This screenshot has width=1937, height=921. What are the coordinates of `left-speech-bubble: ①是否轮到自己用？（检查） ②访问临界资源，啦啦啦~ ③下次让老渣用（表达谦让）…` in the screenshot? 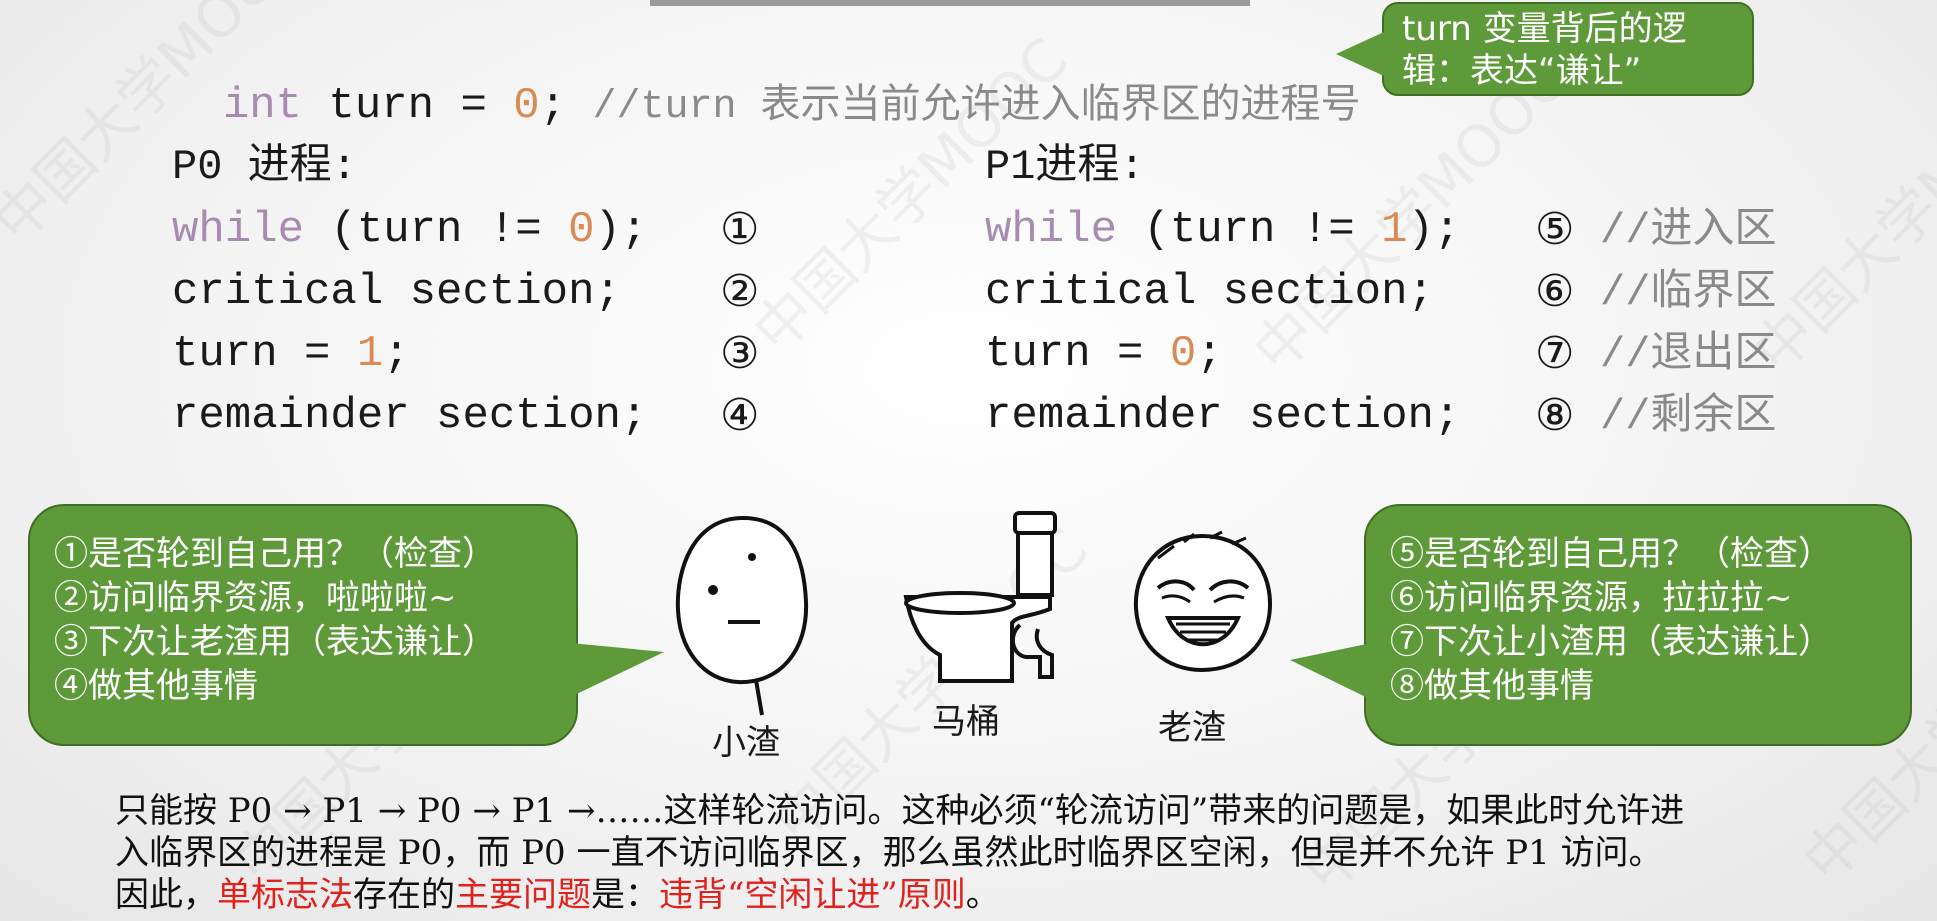 It's located at (303, 625).